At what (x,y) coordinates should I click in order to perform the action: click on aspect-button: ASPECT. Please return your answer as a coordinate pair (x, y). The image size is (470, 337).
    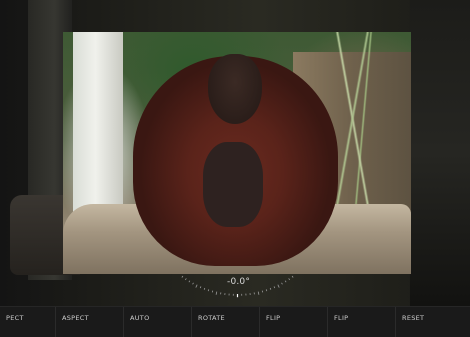
    Looking at the image, I should click on (89, 322).